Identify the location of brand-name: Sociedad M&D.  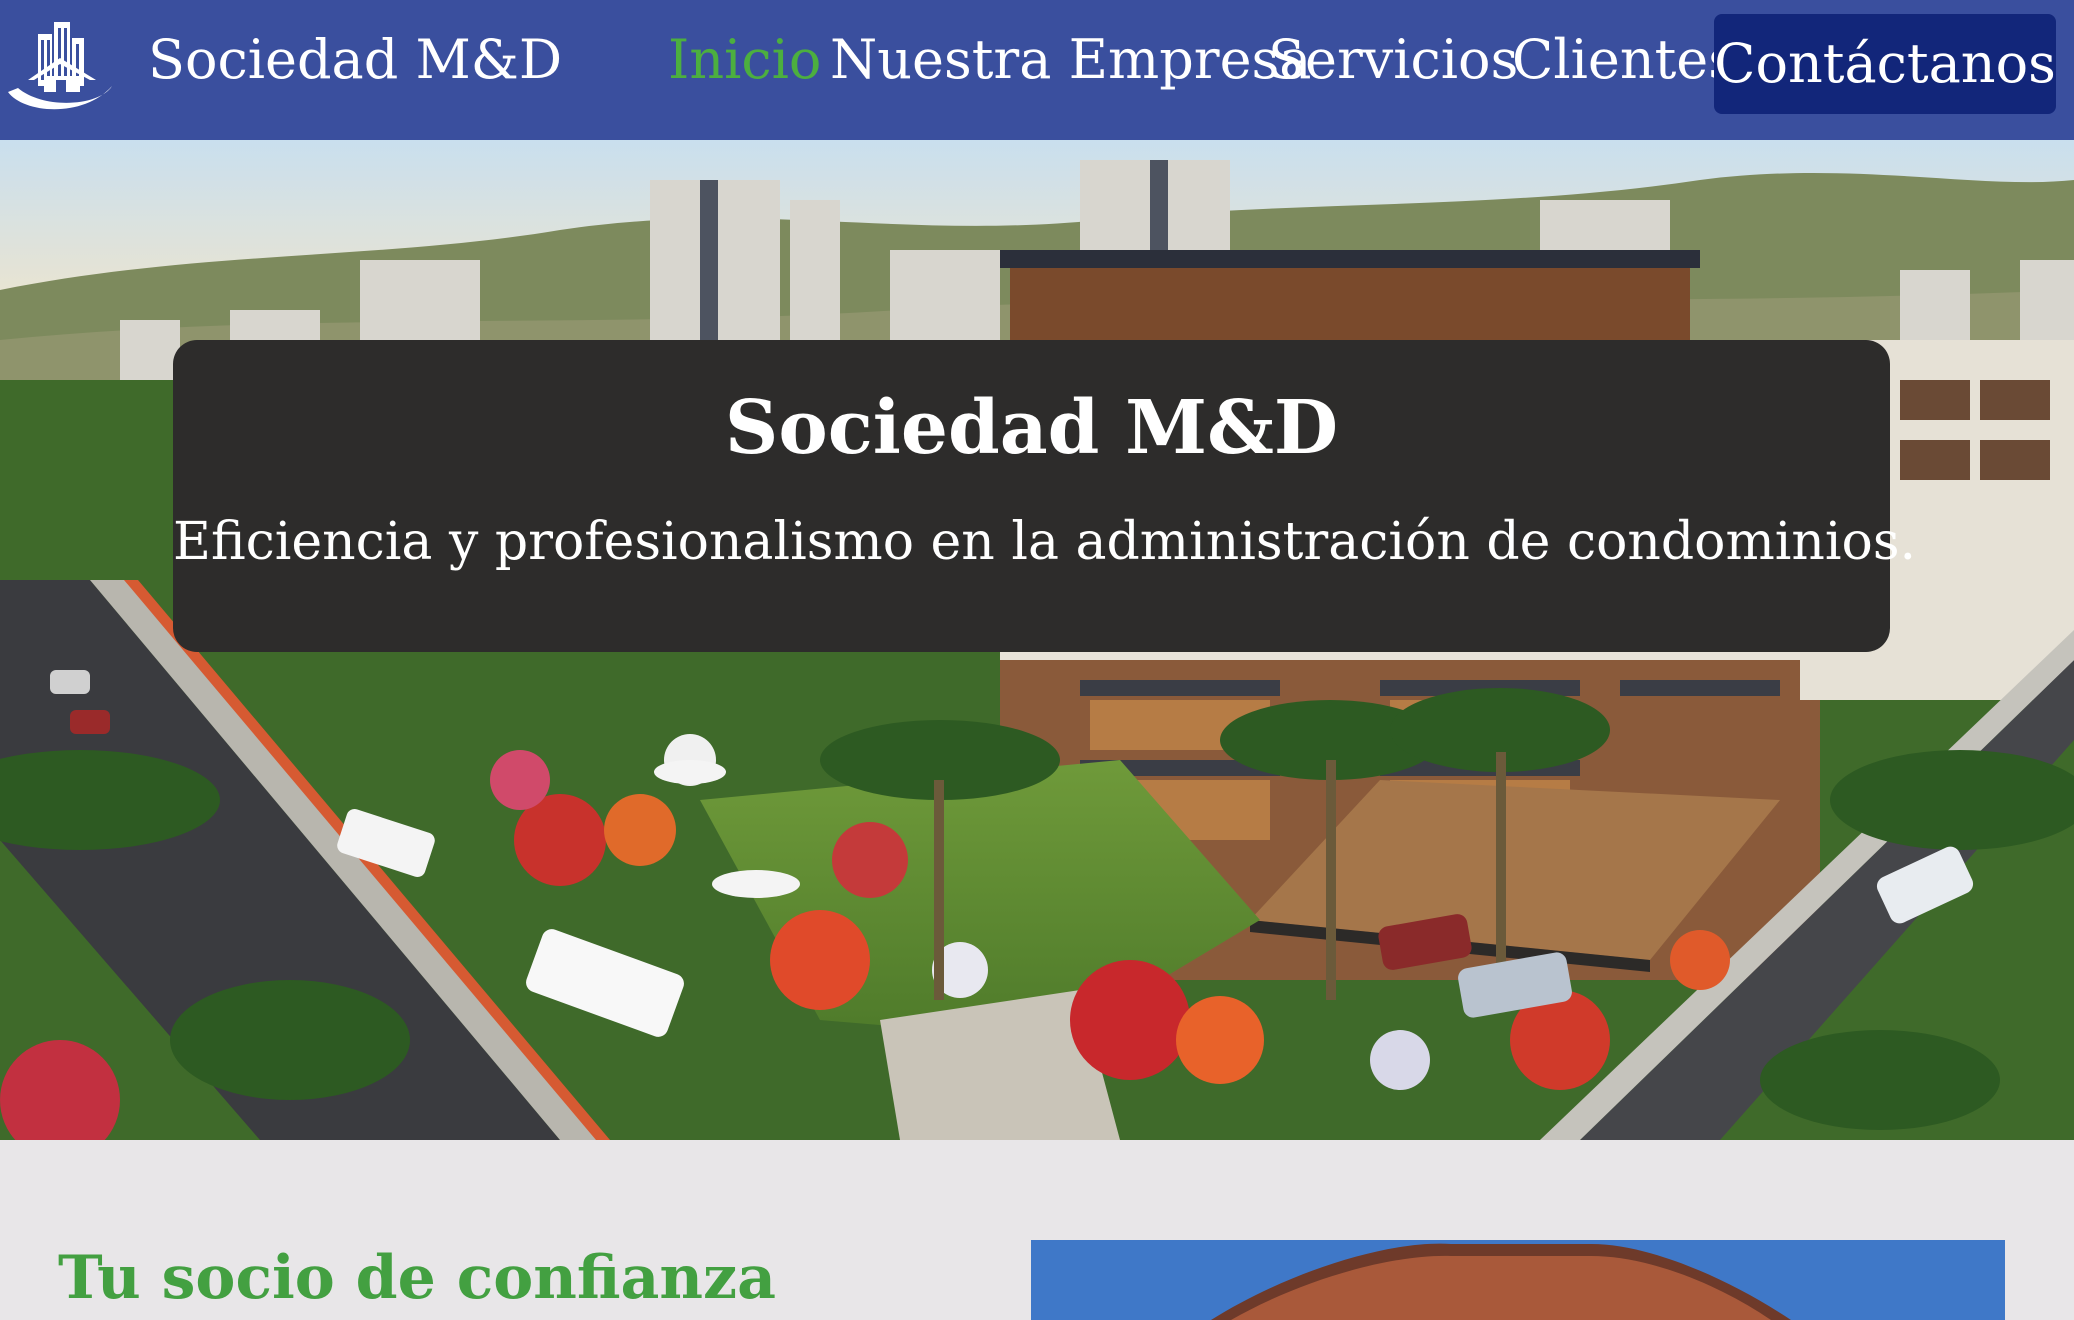
(355, 60).